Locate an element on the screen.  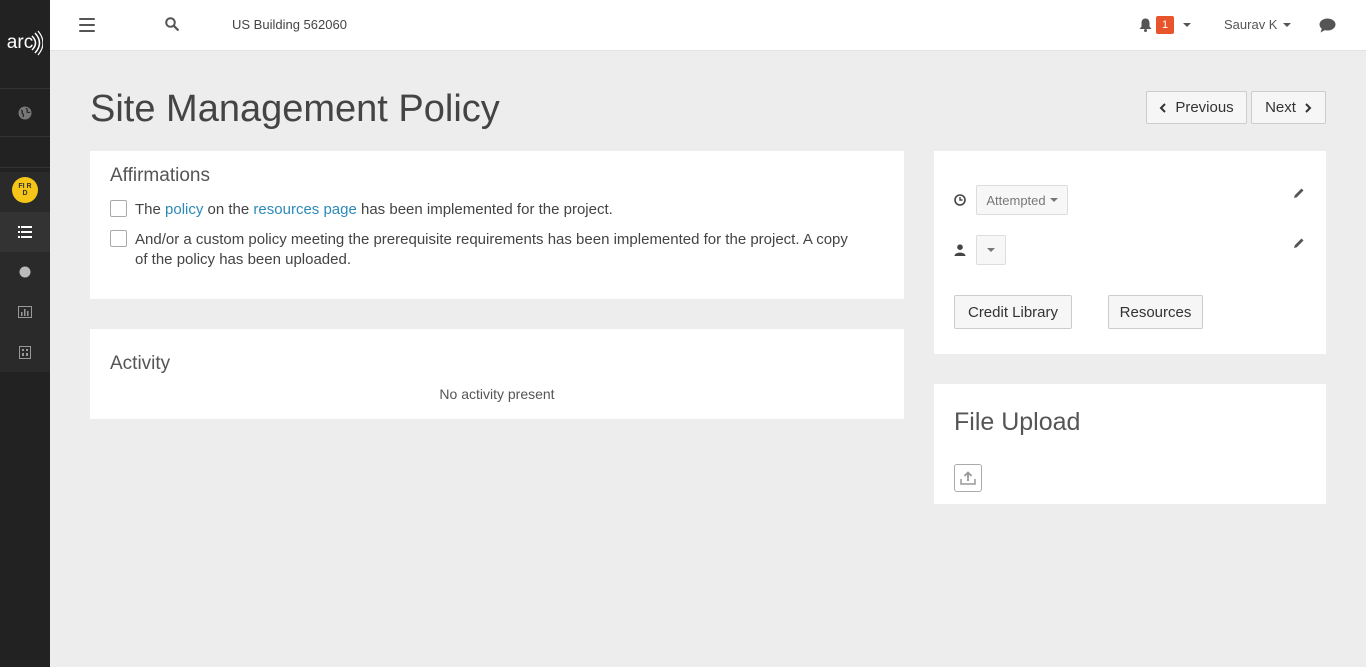
search-icon is located at coordinates (172, 26).